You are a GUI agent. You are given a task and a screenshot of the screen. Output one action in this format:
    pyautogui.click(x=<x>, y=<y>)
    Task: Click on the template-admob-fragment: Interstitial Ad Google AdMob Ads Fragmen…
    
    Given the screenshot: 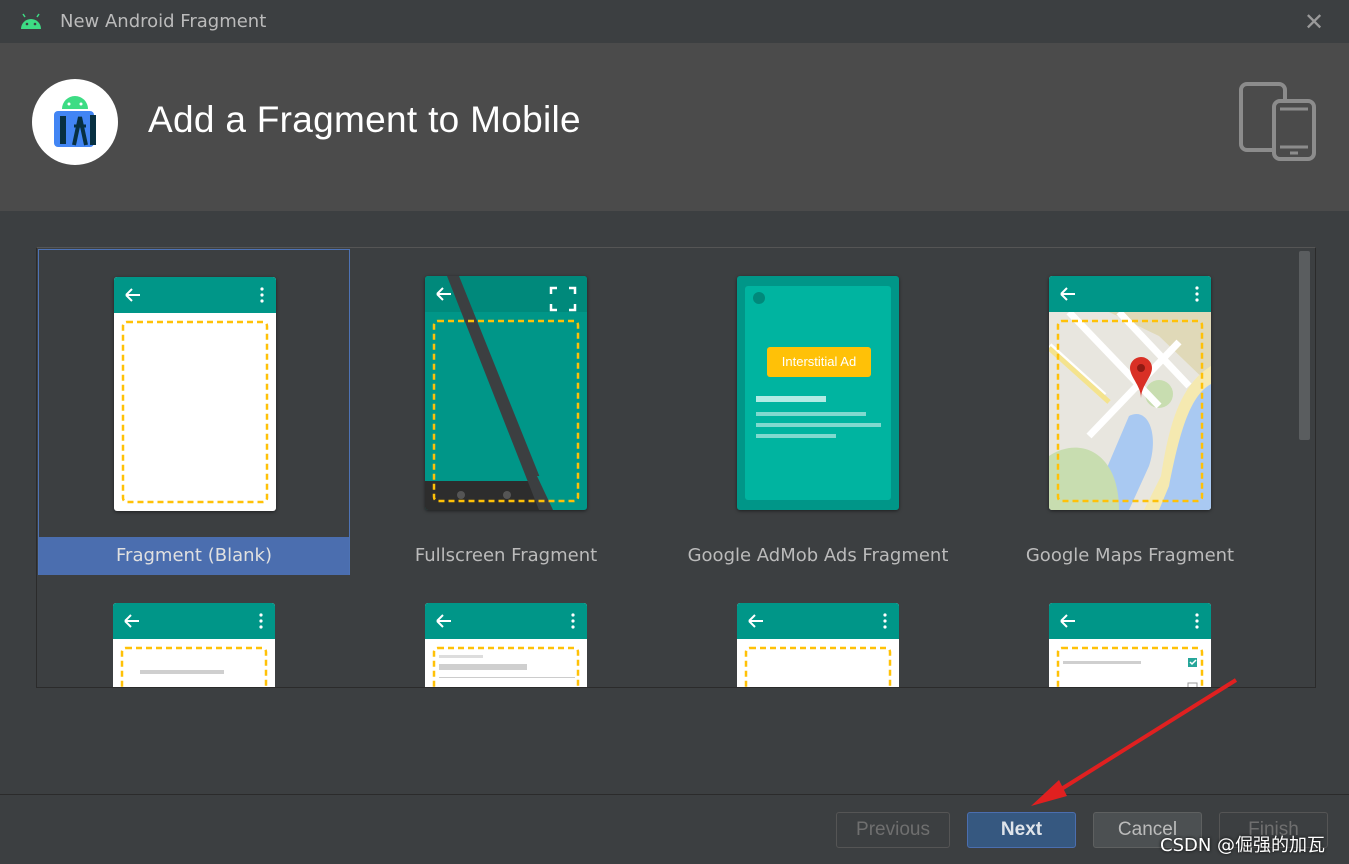 What is the action you would take?
    pyautogui.click(x=818, y=412)
    